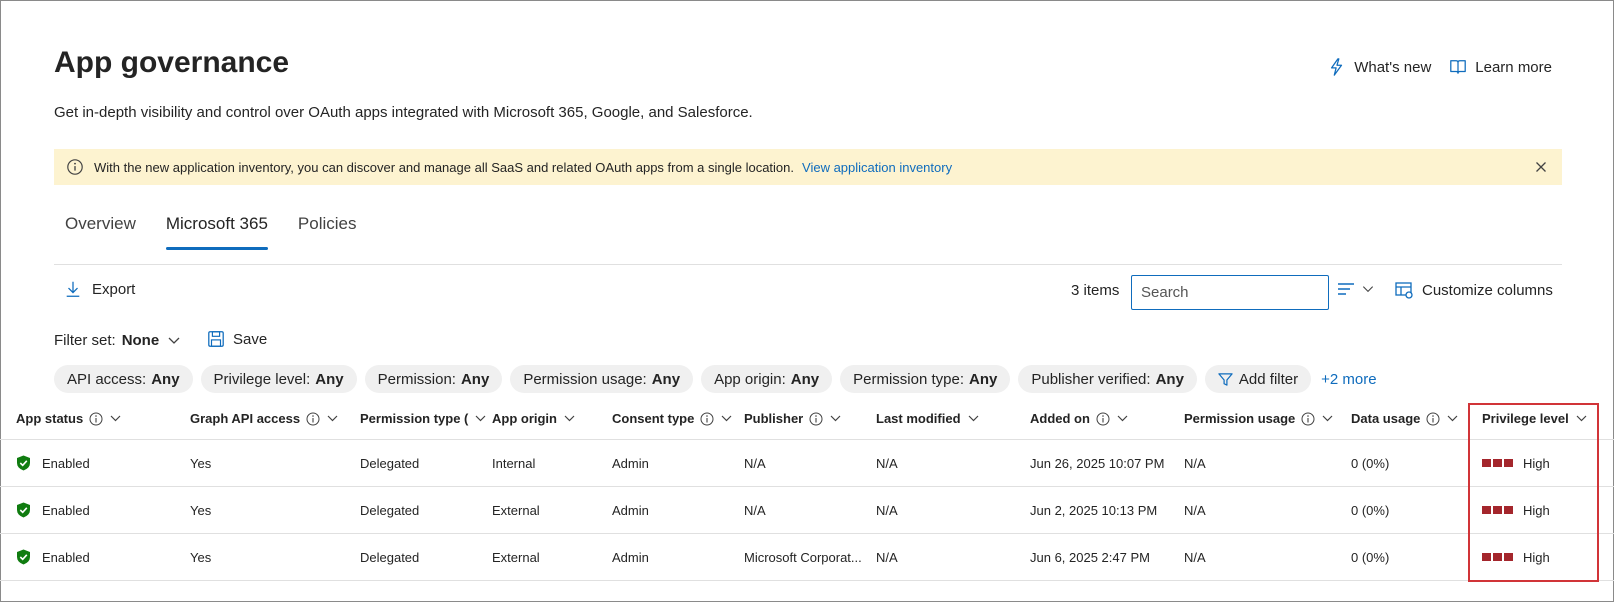 Image resolution: width=1614 pixels, height=602 pixels. Describe the element at coordinates (1386, 418) in the screenshot. I see `column-header-label: Data usage` at that location.